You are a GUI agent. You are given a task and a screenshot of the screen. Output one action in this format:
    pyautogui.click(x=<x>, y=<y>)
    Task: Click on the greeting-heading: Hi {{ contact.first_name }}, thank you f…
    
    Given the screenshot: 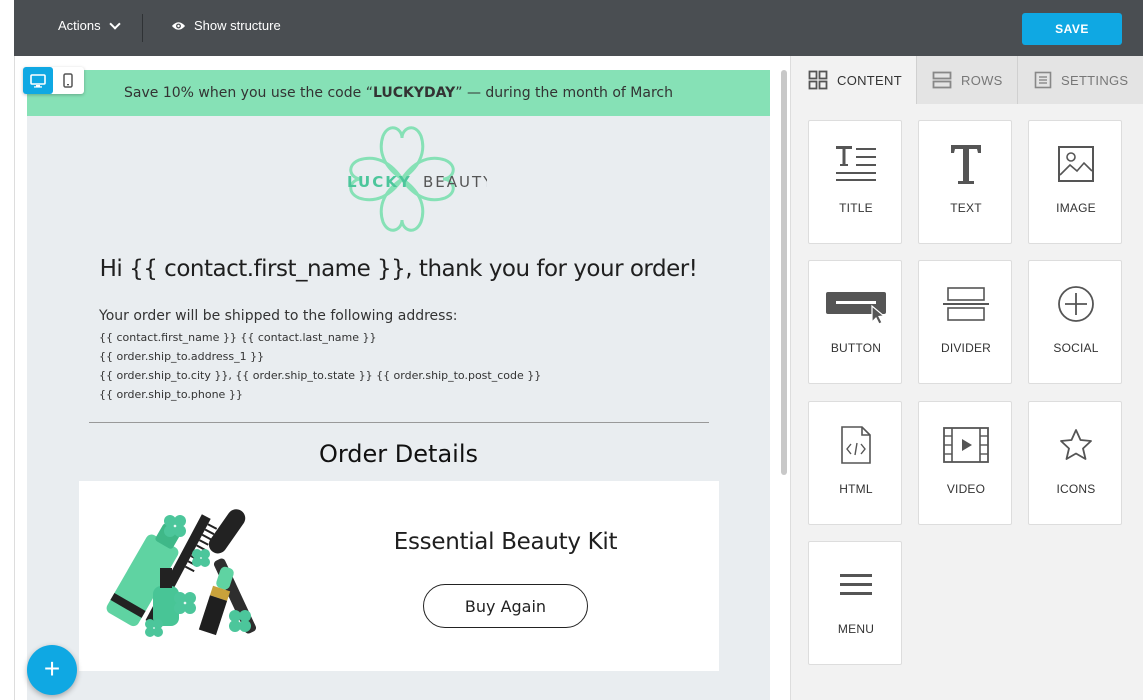 What is the action you would take?
    pyautogui.click(x=398, y=269)
    